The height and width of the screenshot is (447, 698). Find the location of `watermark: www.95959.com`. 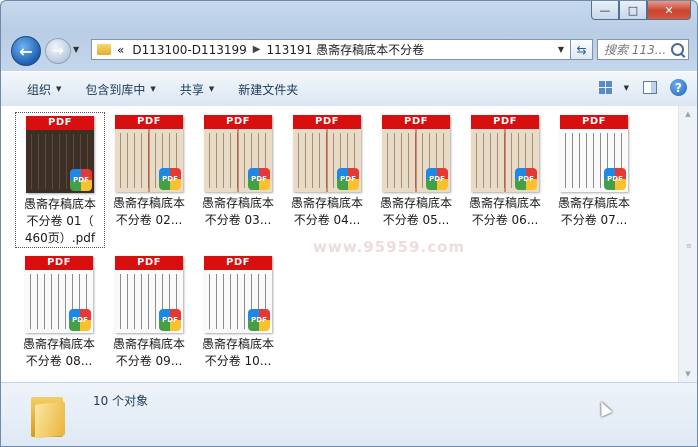

watermark: www.95959.com is located at coordinates (389, 247).